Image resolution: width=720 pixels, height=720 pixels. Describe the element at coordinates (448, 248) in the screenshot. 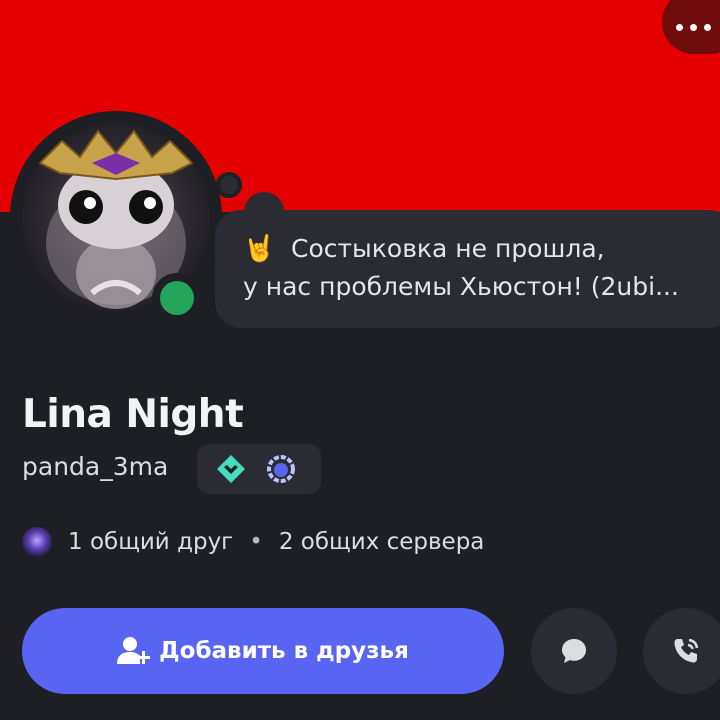

I see `custom-status-text-1: Состыковка не прошла,` at that location.